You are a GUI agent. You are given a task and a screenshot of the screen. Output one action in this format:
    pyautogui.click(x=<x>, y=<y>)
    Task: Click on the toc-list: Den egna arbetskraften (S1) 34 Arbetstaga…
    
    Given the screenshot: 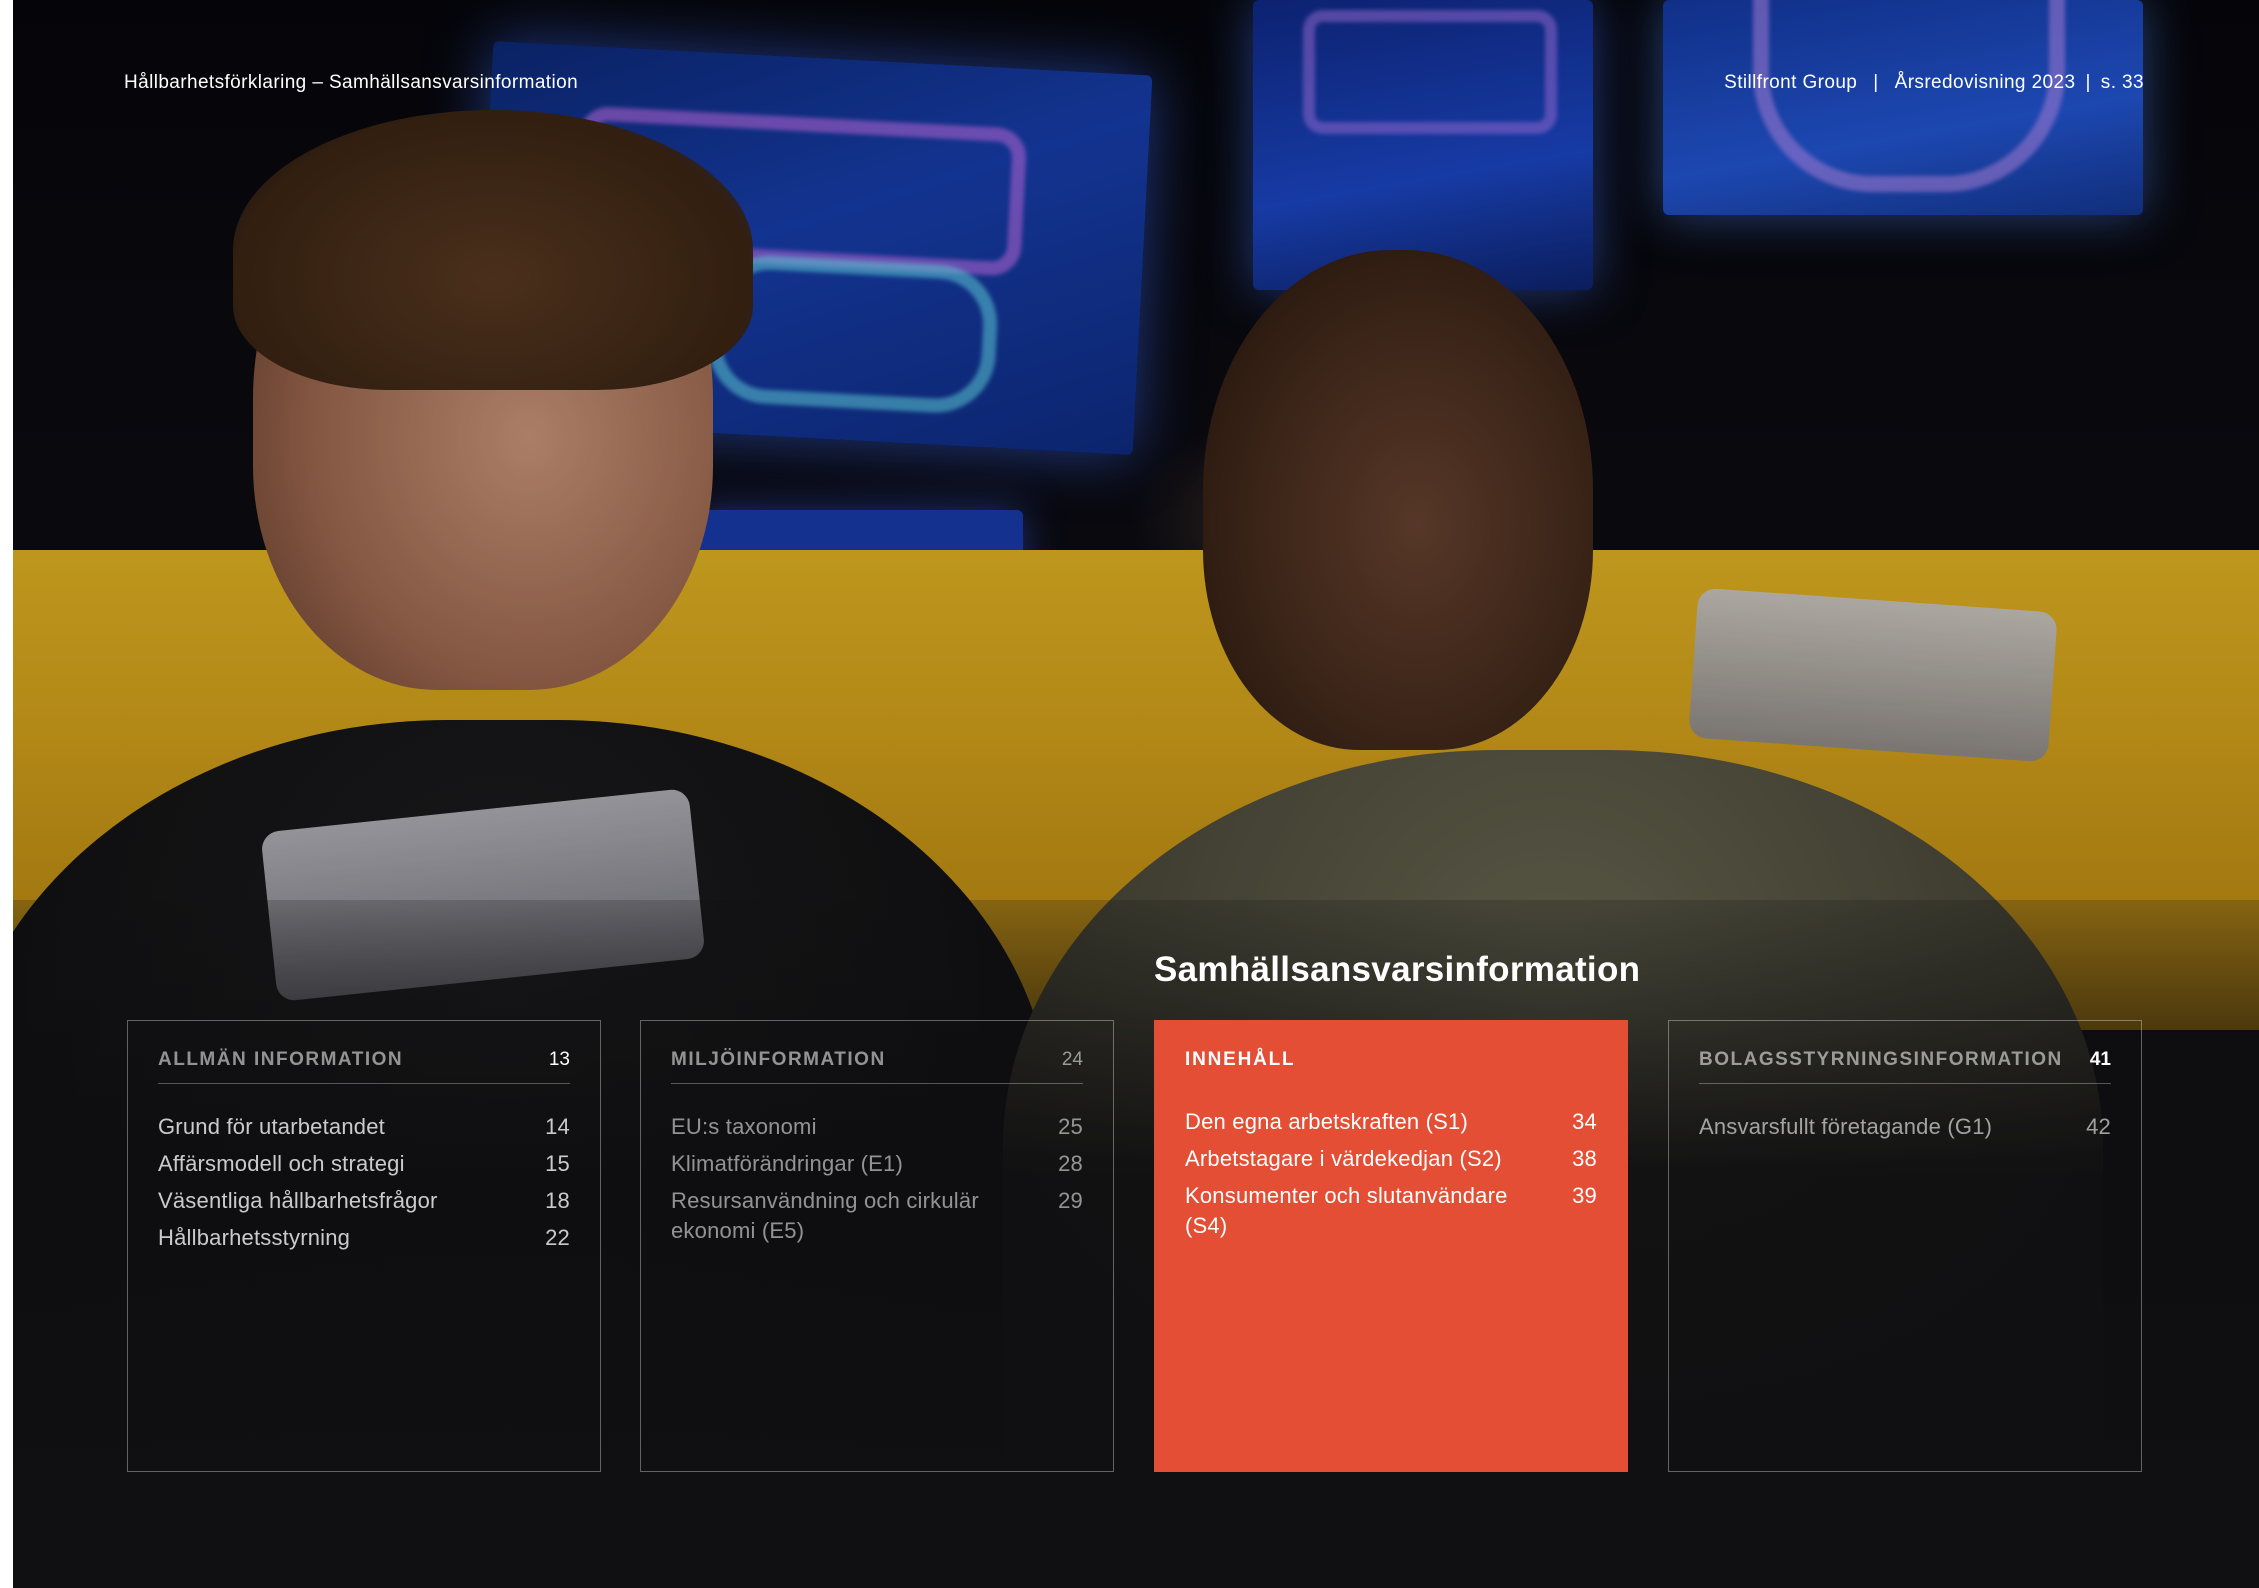 What is the action you would take?
    pyautogui.click(x=1391, y=1174)
    